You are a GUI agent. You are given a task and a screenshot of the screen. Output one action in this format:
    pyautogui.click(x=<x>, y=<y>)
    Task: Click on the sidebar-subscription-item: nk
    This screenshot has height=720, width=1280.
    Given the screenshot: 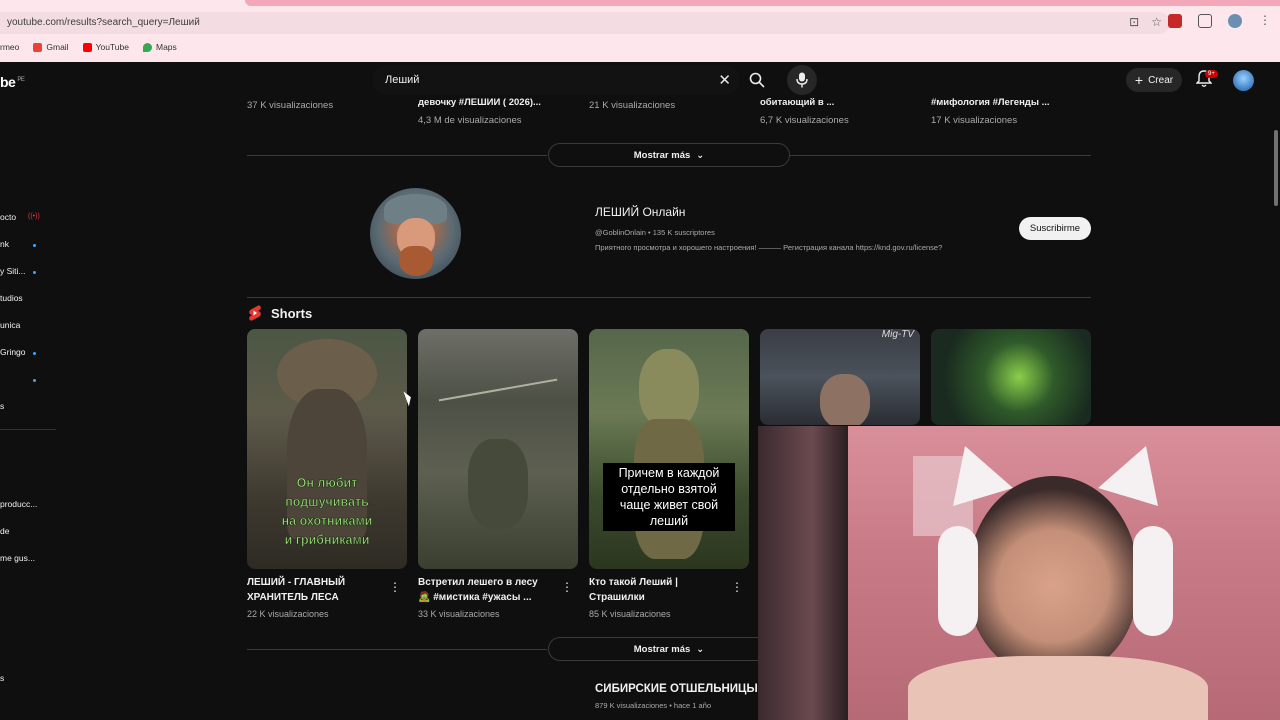 What is the action you would take?
    pyautogui.click(x=4, y=244)
    